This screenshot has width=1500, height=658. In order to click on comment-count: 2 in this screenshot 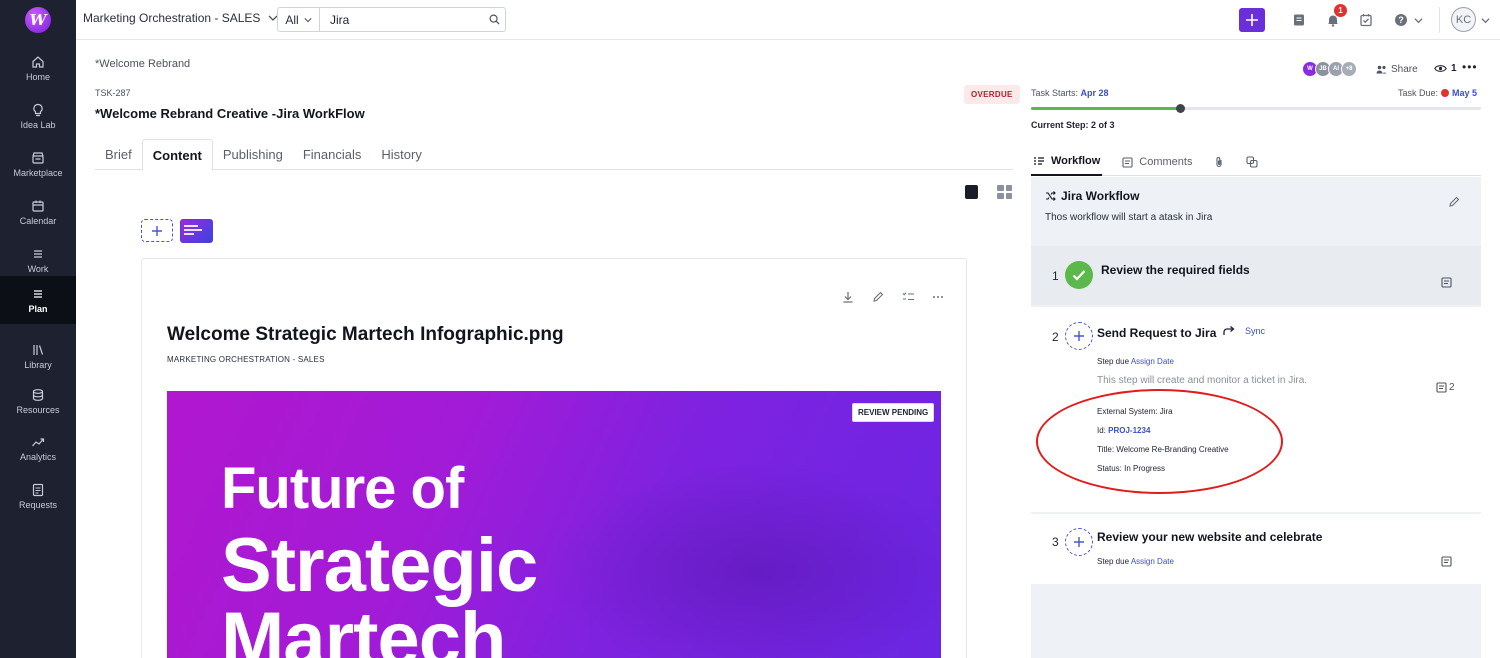, I will do `click(1445, 387)`.